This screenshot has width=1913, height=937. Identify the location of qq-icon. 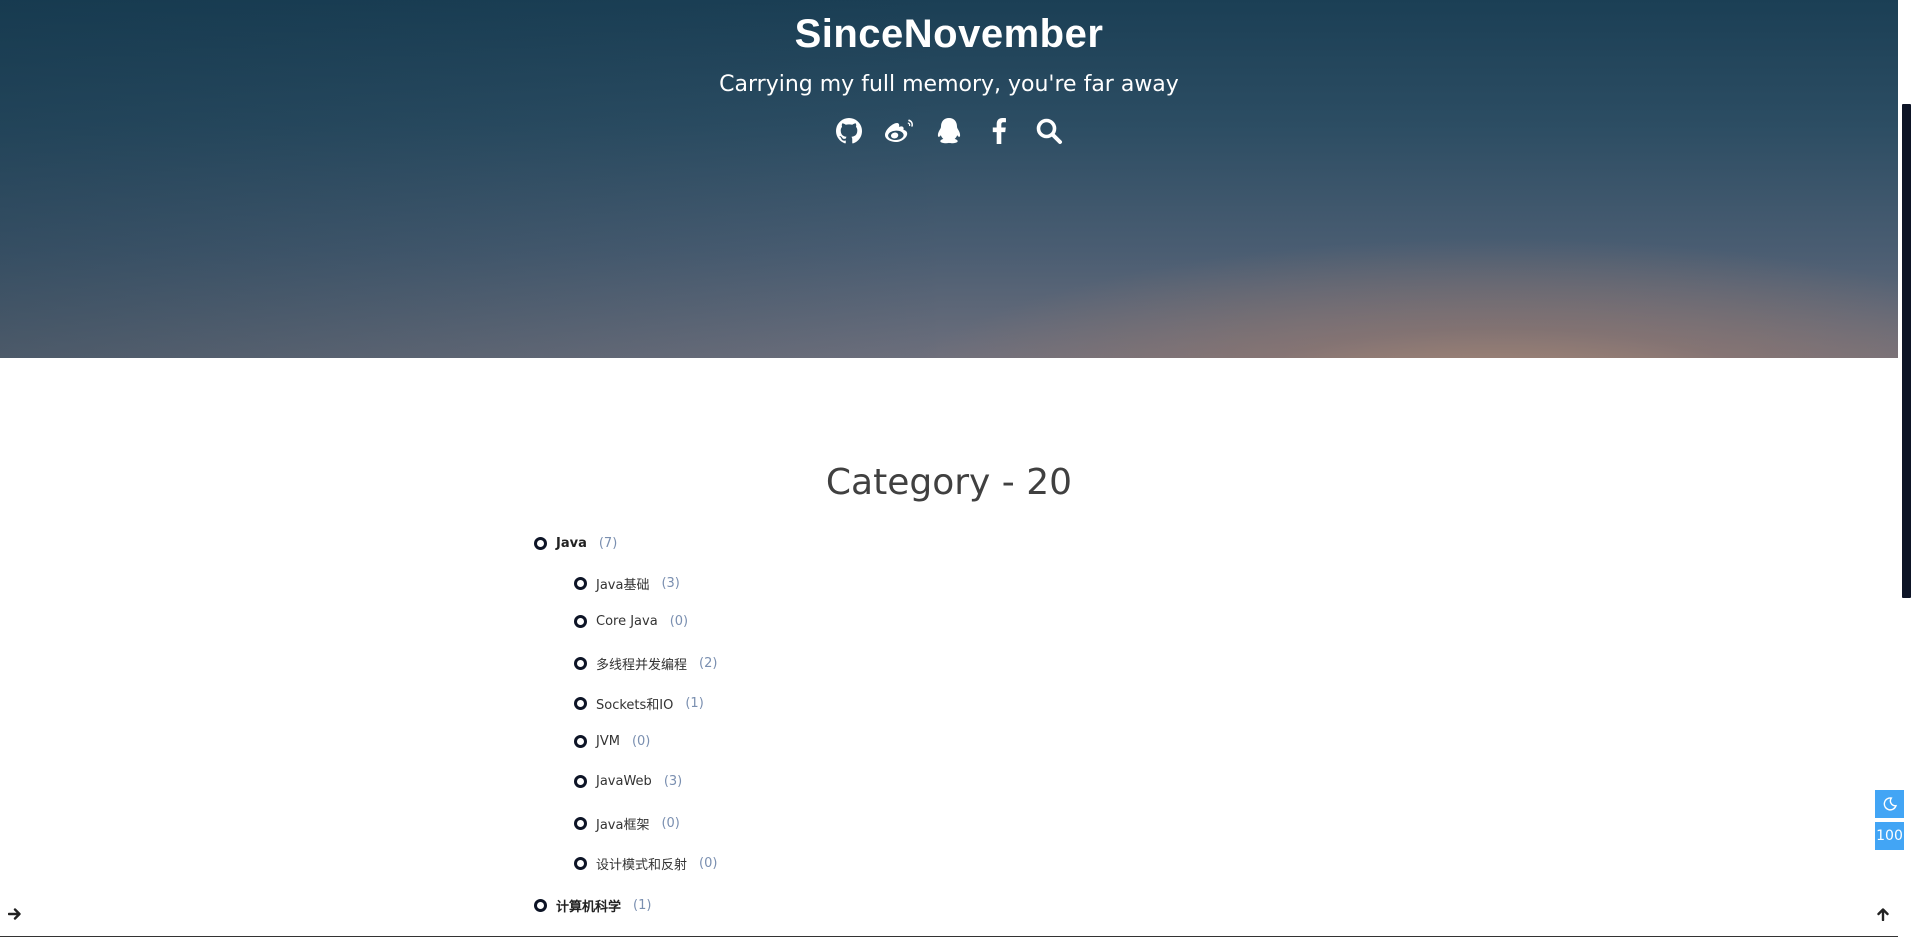
(949, 131).